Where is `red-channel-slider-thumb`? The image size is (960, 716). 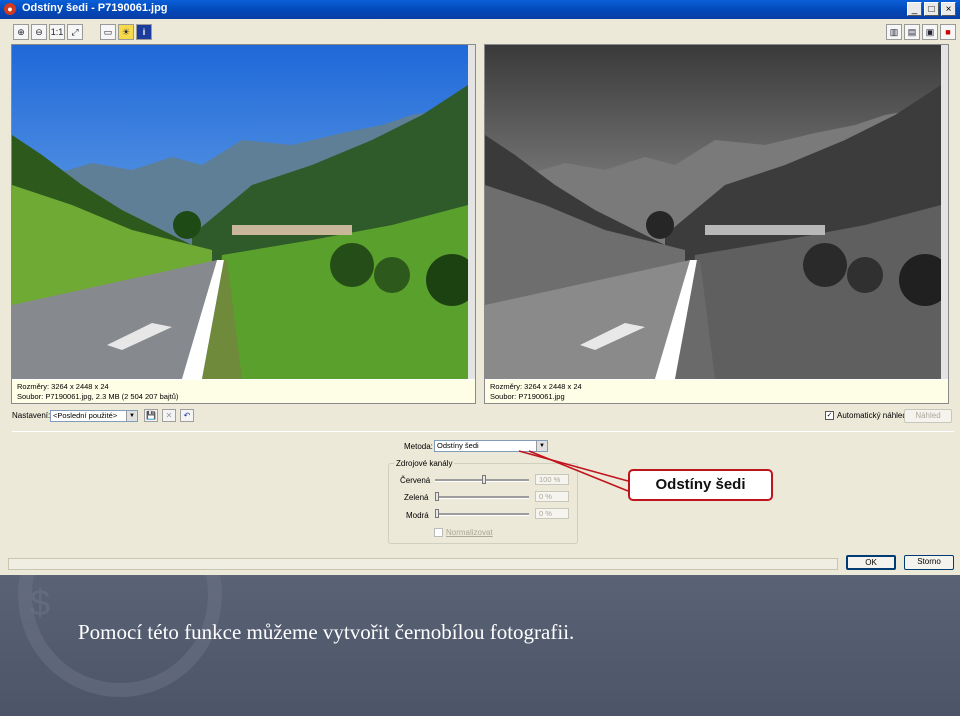 red-channel-slider-thumb is located at coordinates (484, 479).